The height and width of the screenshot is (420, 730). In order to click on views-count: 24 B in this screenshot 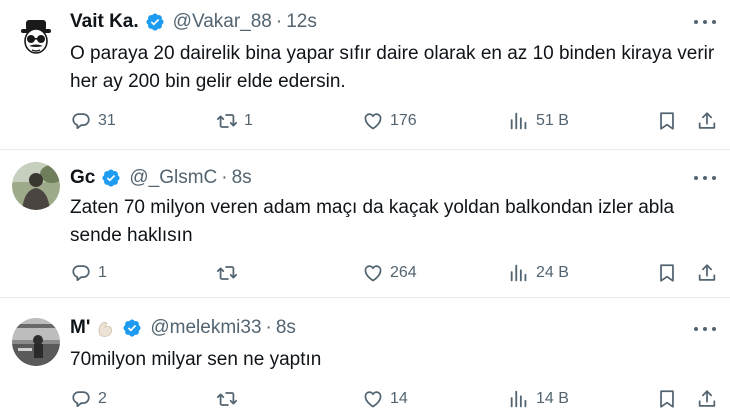, I will do `click(552, 272)`.